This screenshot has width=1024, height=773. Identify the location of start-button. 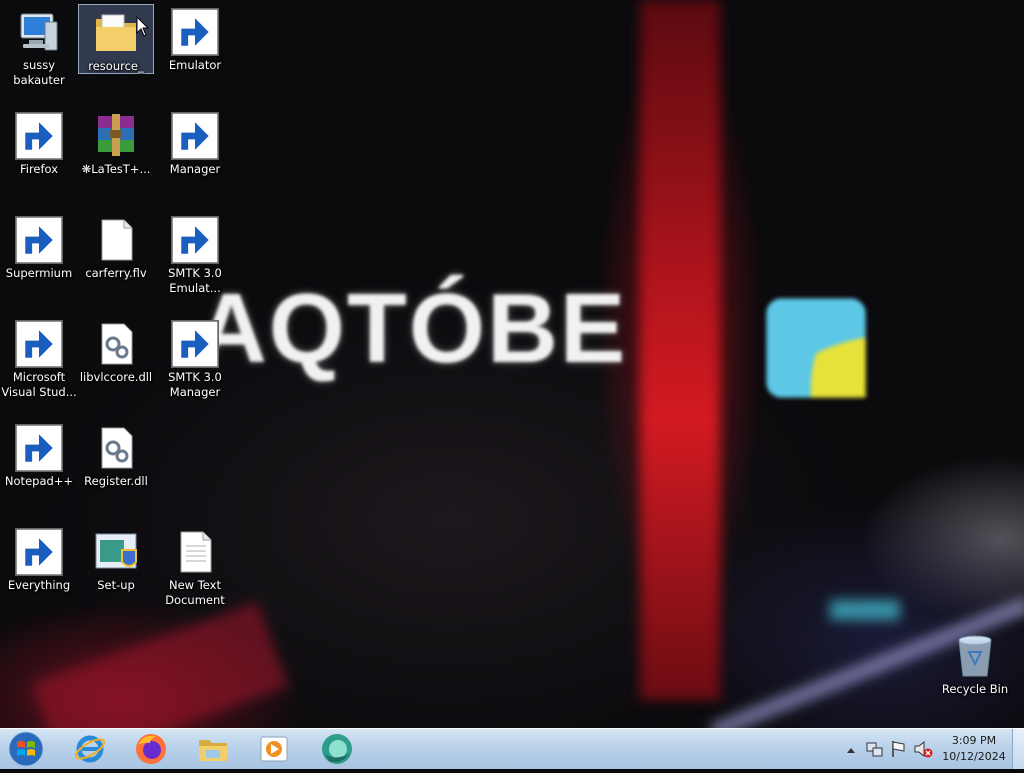
(26, 749).